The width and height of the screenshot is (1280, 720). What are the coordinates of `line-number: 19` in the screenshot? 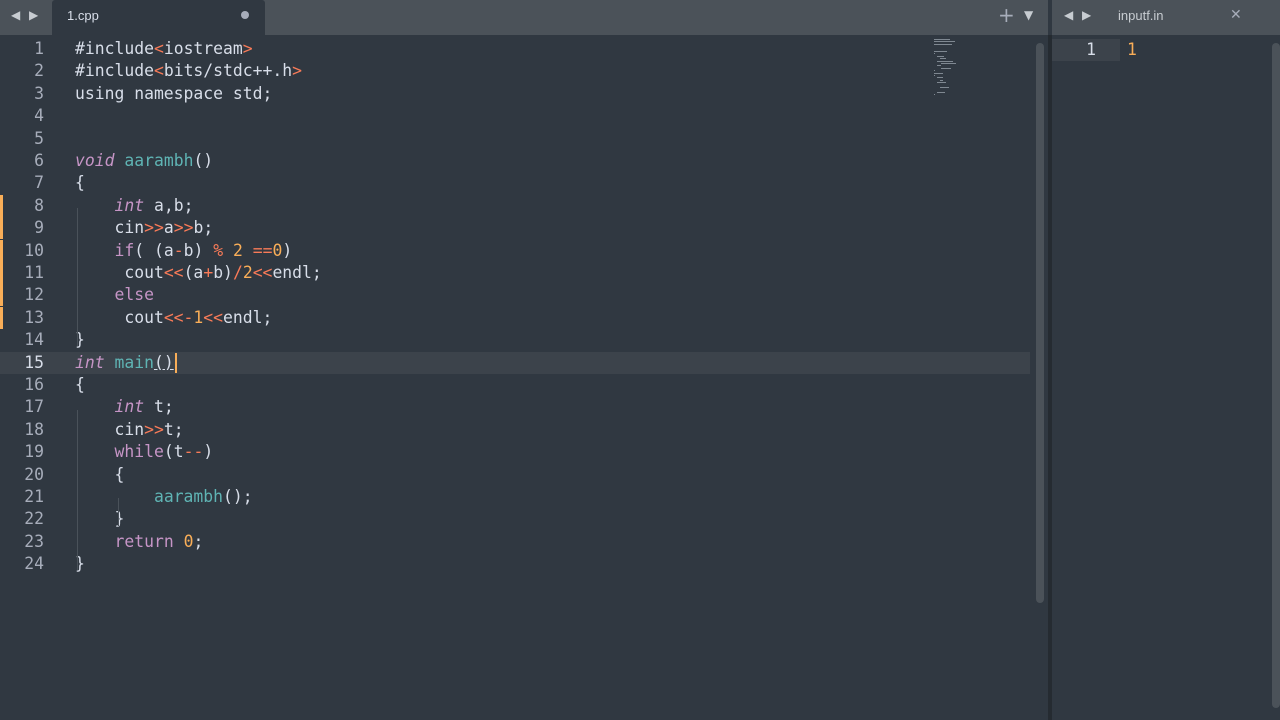 It's located at (34, 452).